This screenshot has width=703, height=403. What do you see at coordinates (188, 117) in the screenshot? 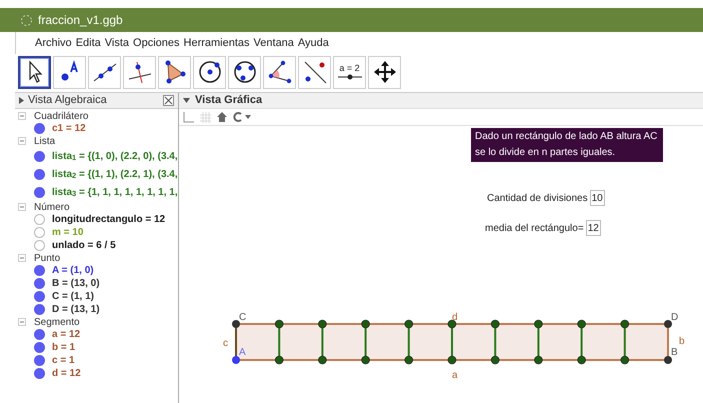
I see `axes-icon` at bounding box center [188, 117].